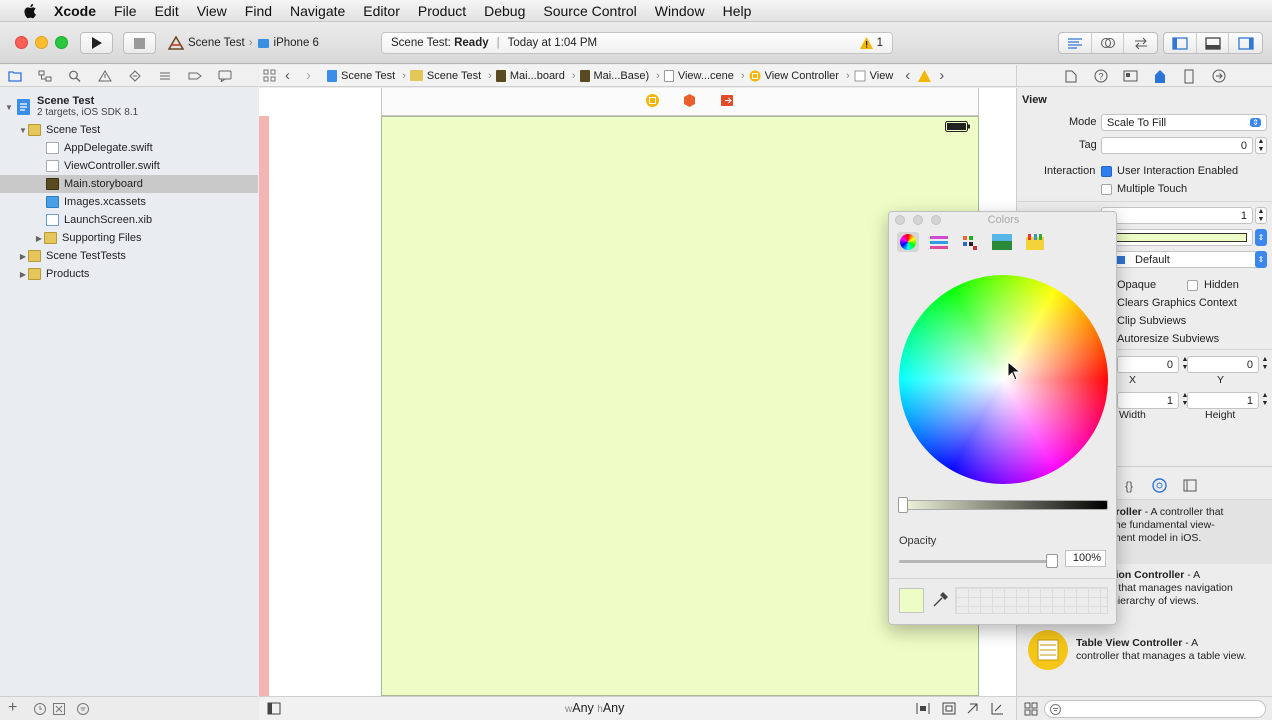 The width and height of the screenshot is (1272, 720). Describe the element at coordinates (1106, 189) in the screenshot. I see `multiple-touch-checkbox` at that location.